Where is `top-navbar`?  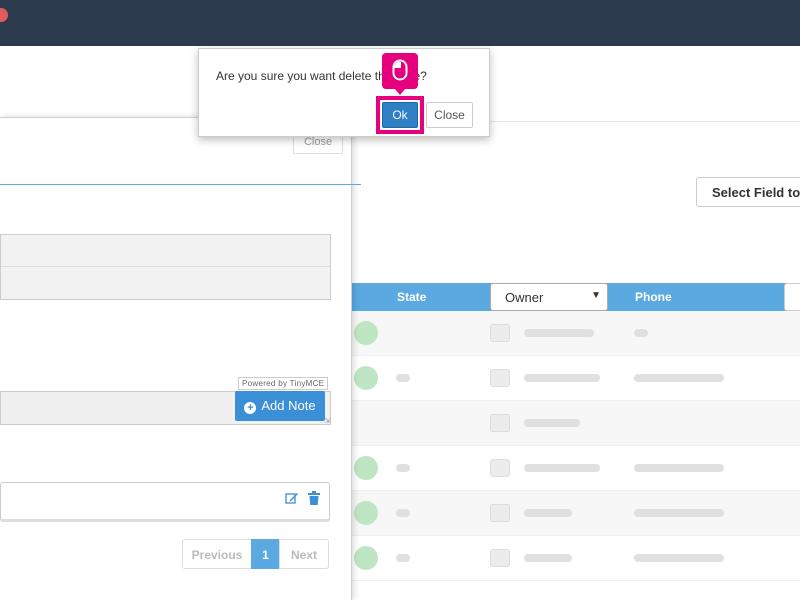
top-navbar is located at coordinates (400, 23).